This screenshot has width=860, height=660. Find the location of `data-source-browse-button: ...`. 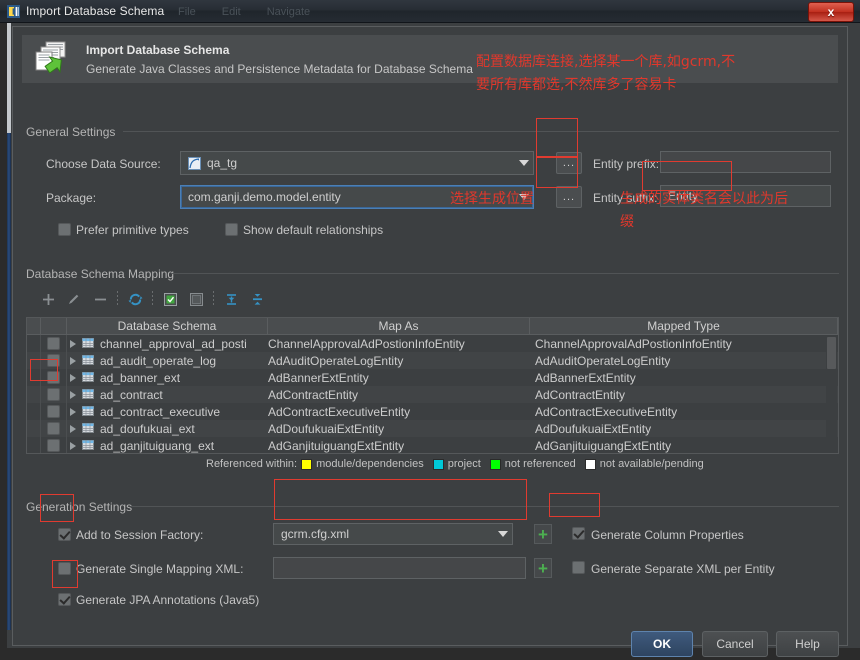

data-source-browse-button: ... is located at coordinates (569, 163).